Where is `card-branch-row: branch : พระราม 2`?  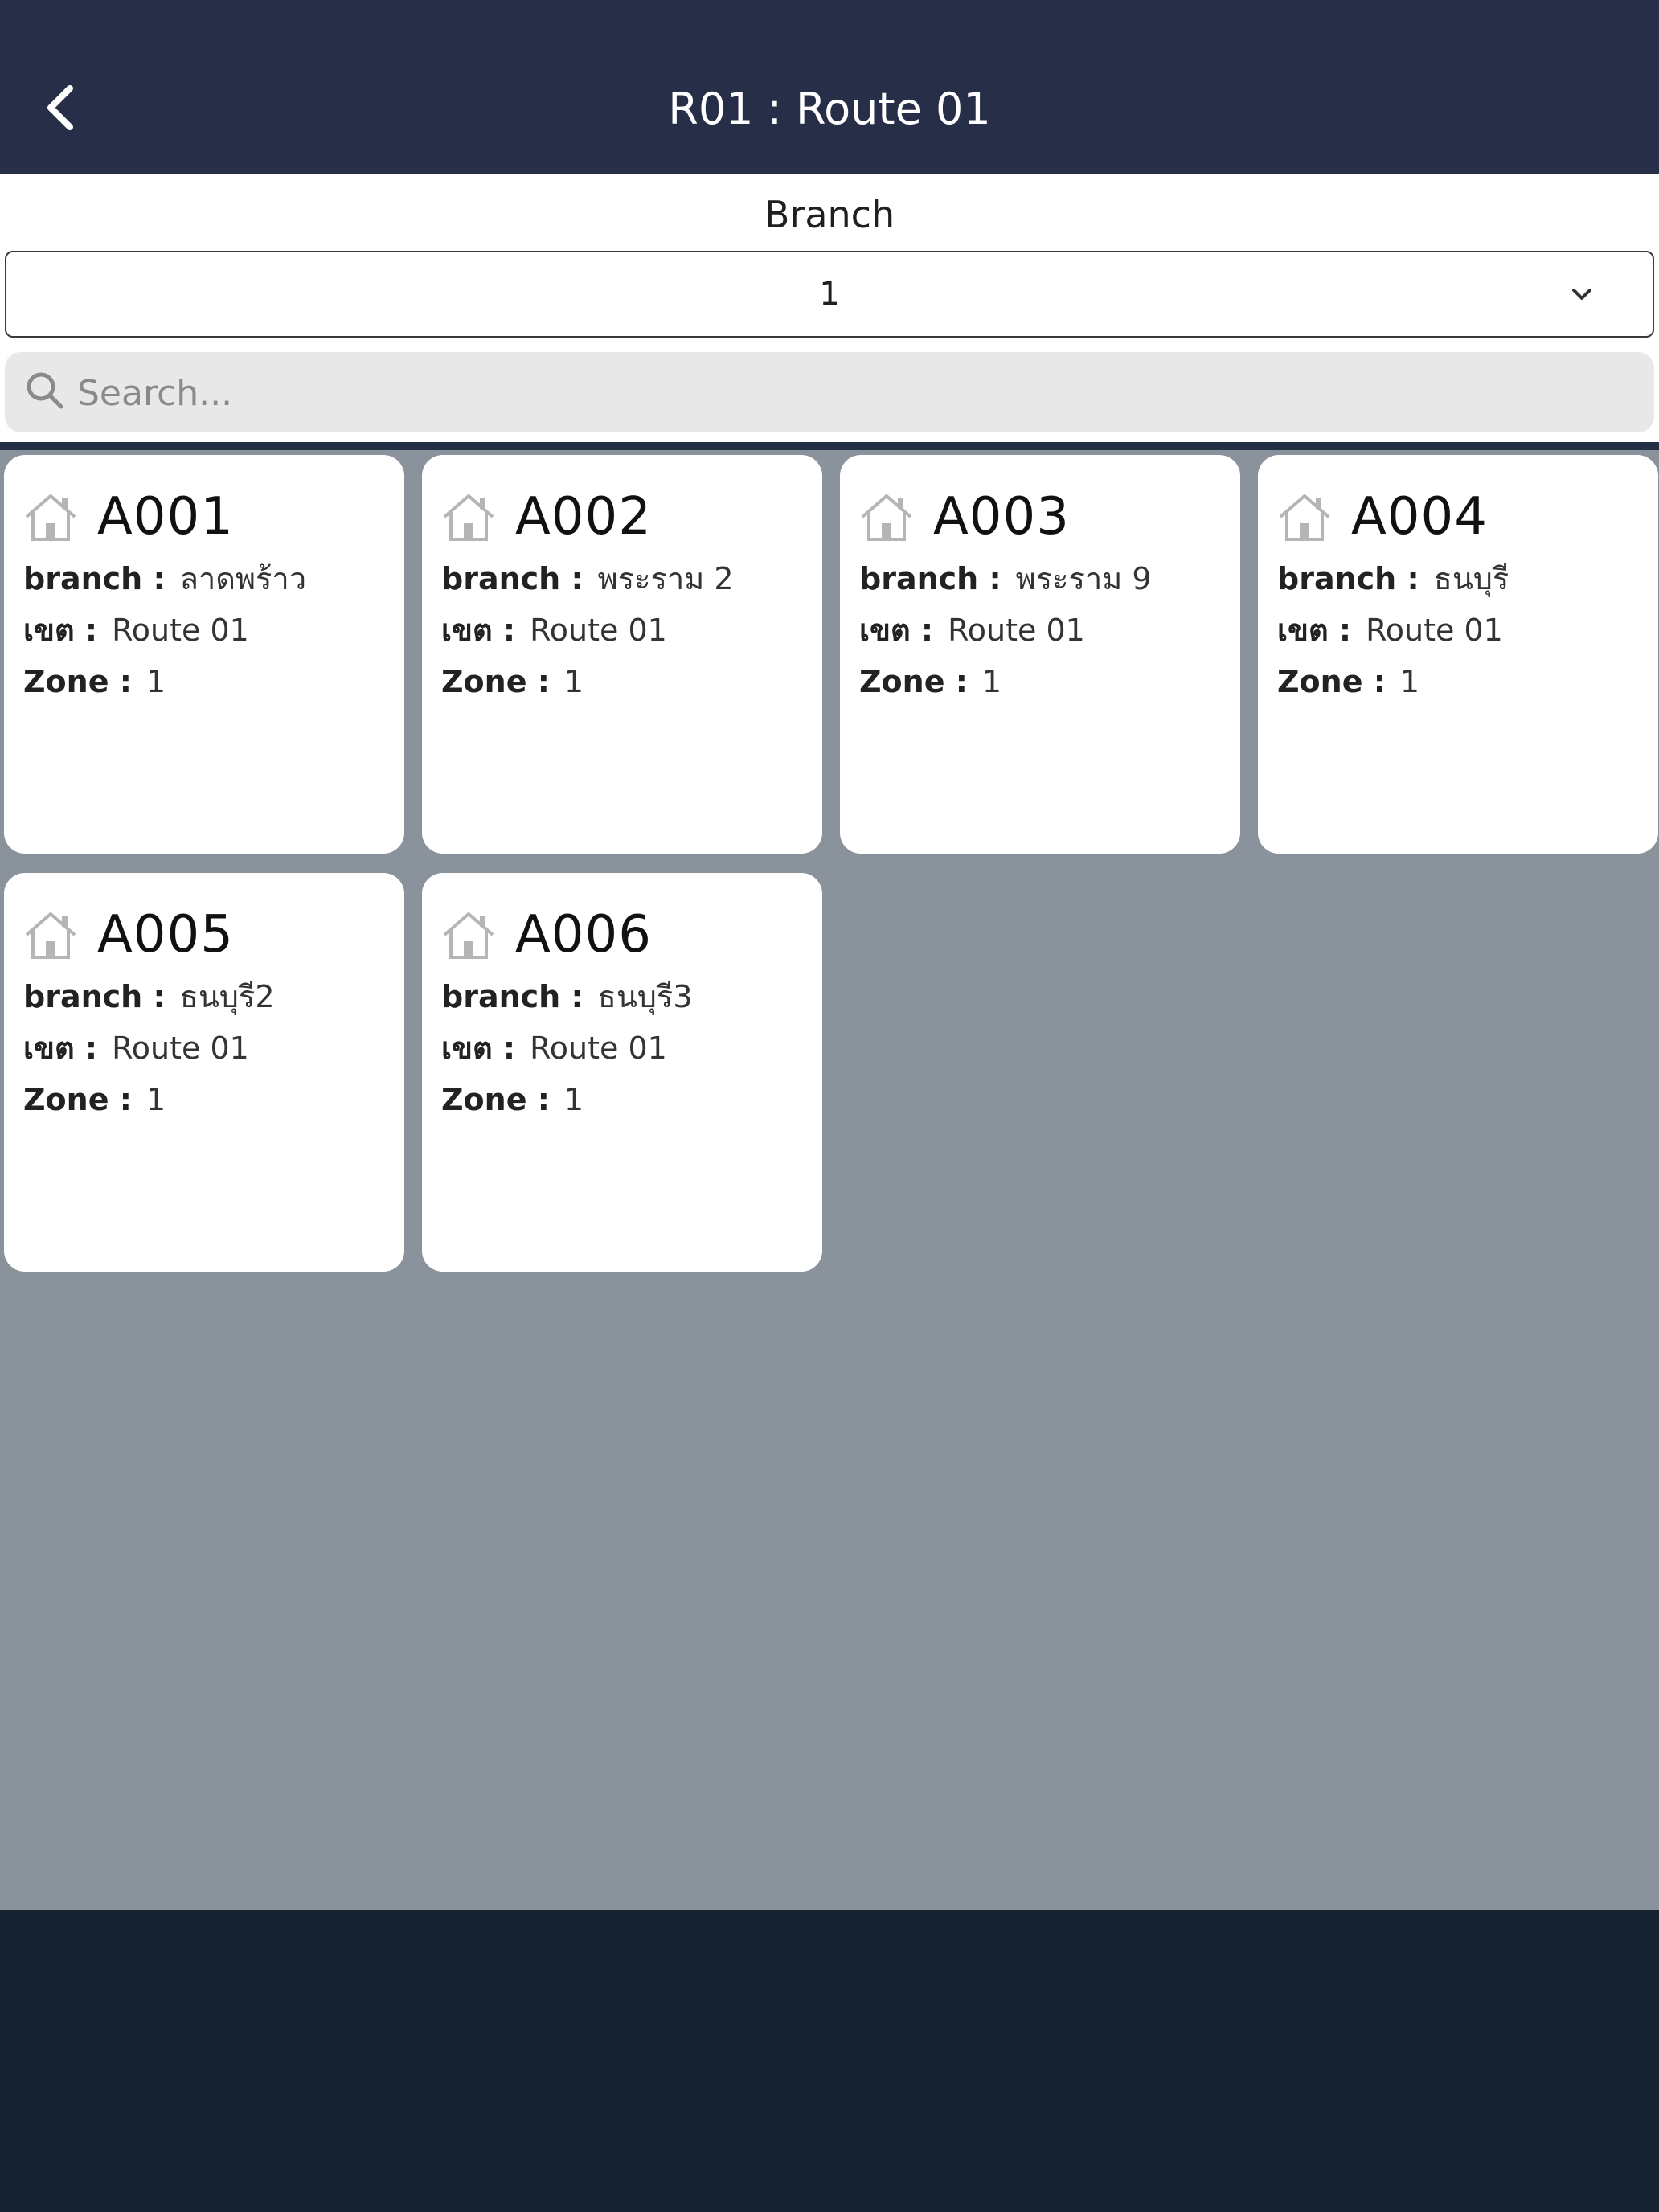 card-branch-row: branch : พระราม 2 is located at coordinates (622, 578).